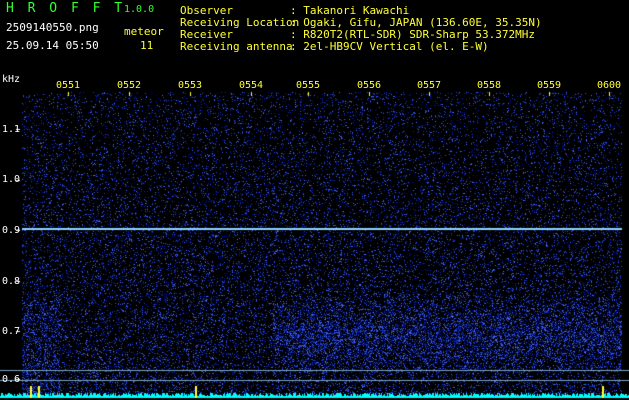 The width and height of the screenshot is (629, 400). I want to click on time-tick: 0559, so click(549, 85).